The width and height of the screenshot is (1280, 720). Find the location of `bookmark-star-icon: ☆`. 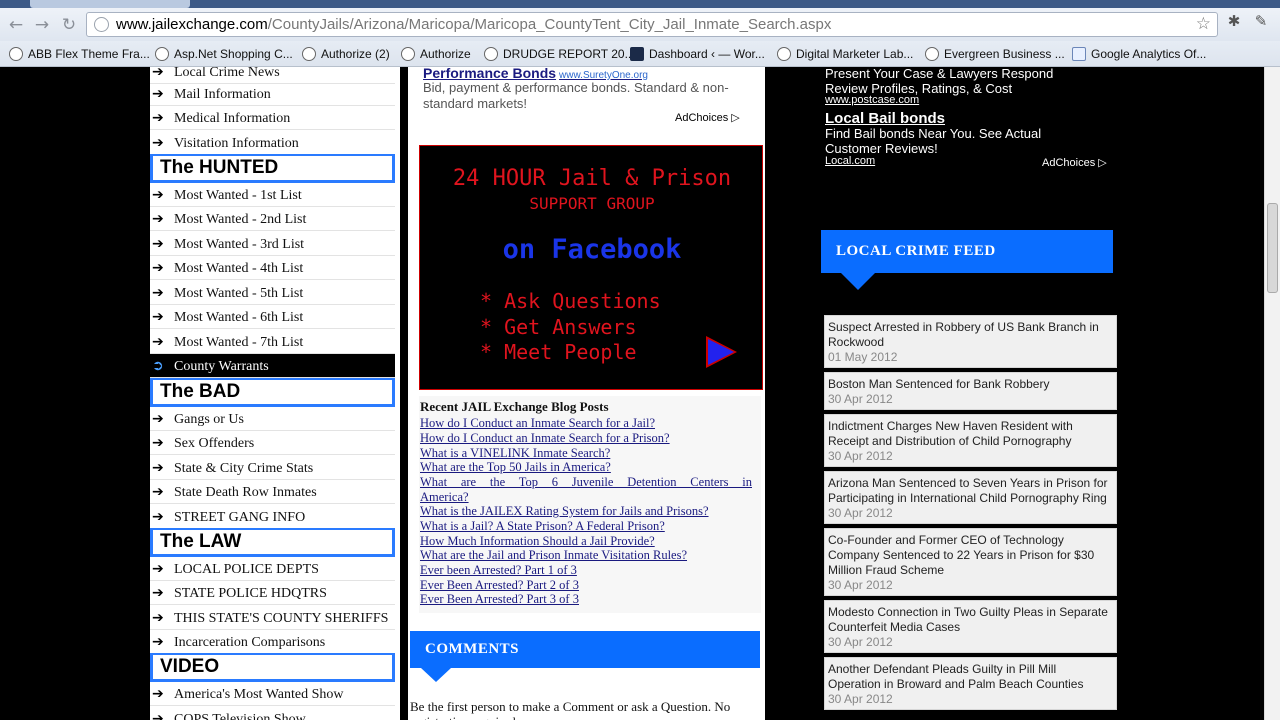

bookmark-star-icon: ☆ is located at coordinates (1203, 24).